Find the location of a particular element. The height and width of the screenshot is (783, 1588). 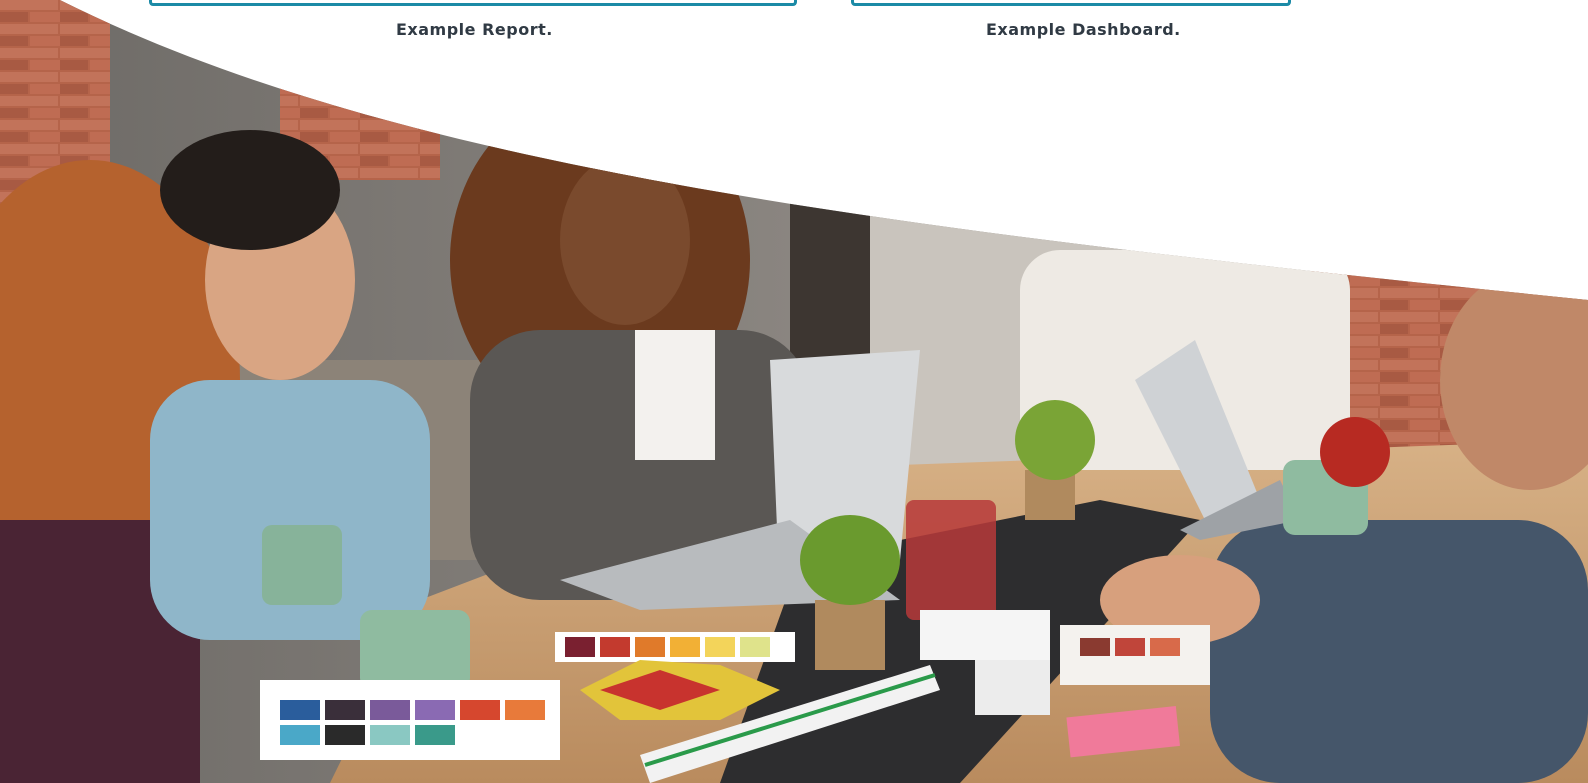

report-preview-frame is located at coordinates (473, 3).